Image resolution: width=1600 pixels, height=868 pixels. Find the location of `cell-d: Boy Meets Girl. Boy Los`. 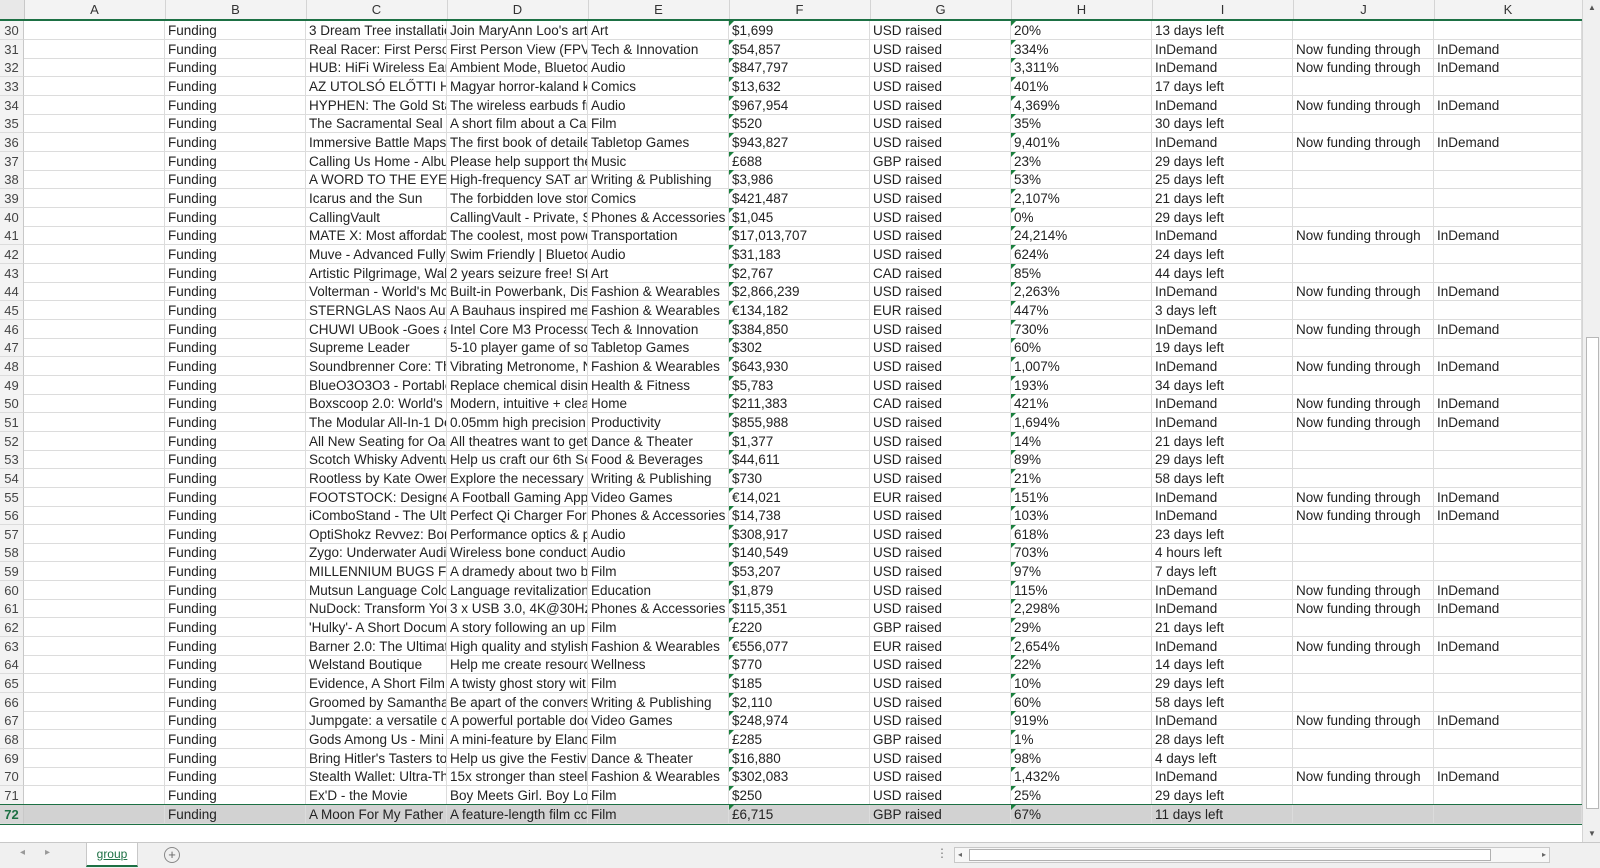

cell-d: Boy Meets Girl. Boy Los is located at coordinates (517, 796).